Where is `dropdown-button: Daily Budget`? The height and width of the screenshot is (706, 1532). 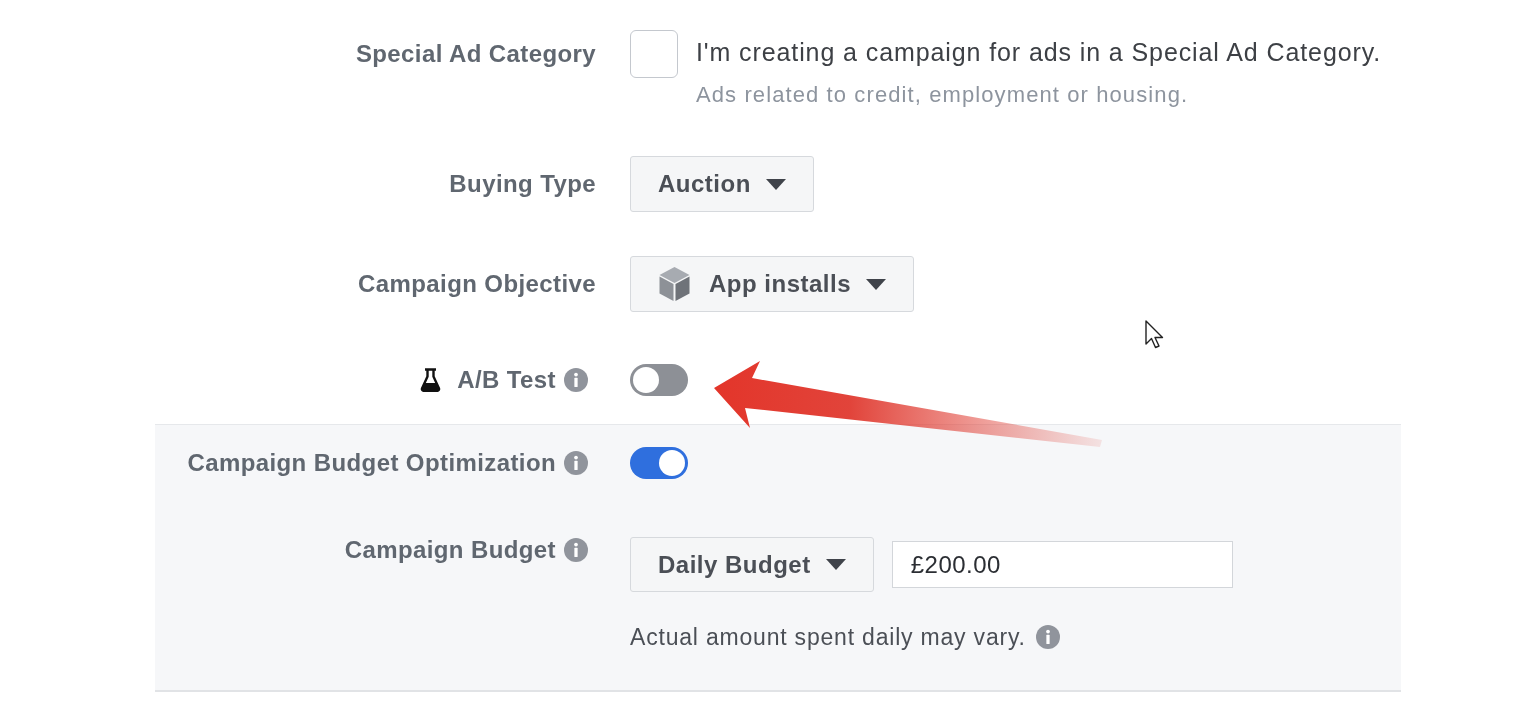 dropdown-button: Daily Budget is located at coordinates (752, 564).